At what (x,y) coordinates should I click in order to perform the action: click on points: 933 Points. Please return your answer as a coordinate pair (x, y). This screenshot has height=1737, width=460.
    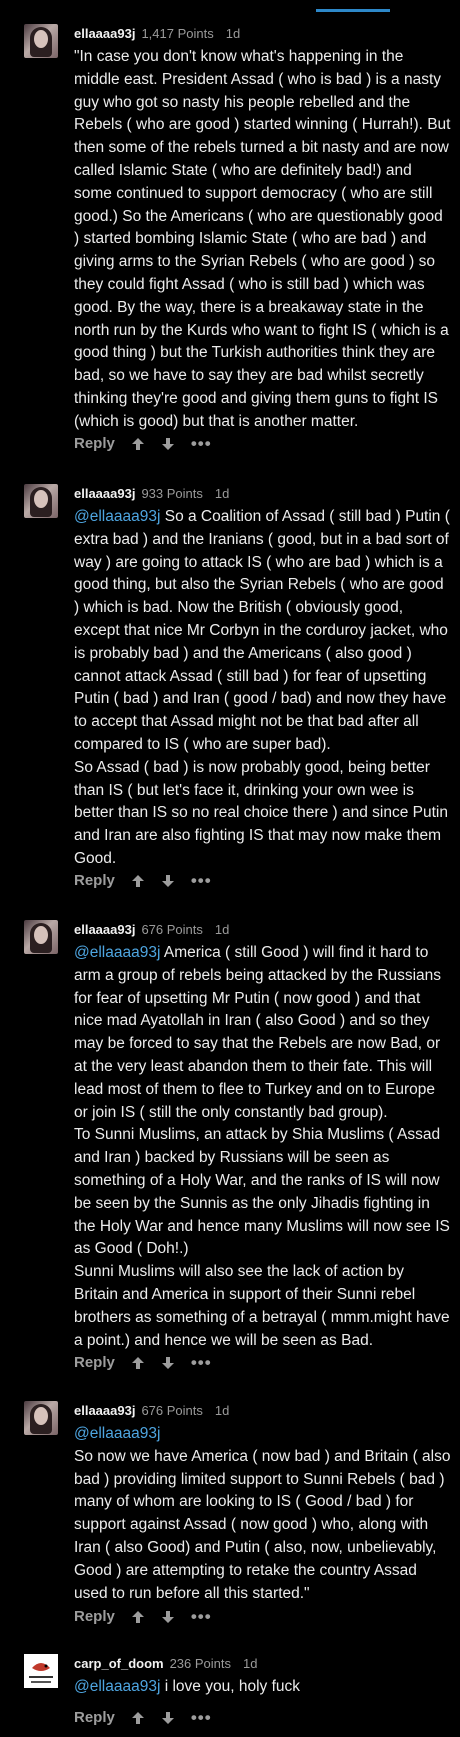
    Looking at the image, I should click on (172, 493).